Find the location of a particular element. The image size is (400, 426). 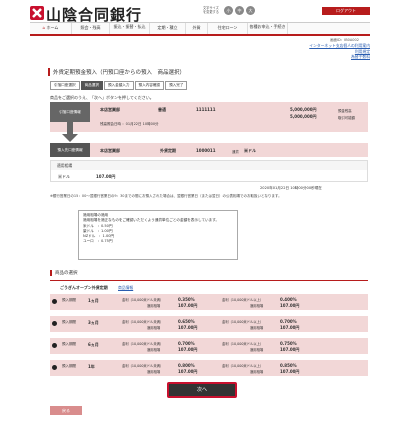

down-arrow-head is located at coordinates (70, 138).